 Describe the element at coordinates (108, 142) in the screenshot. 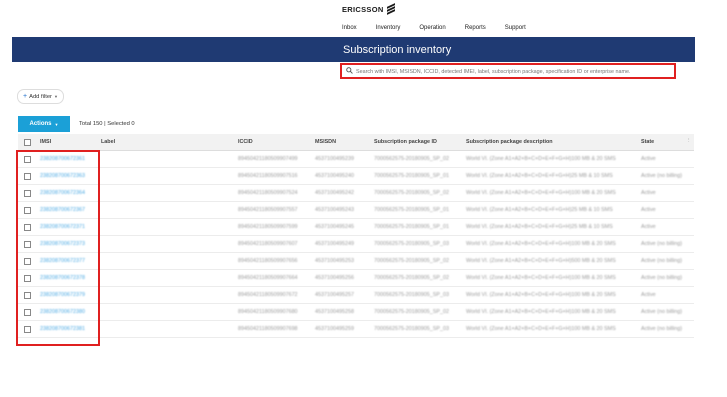

I see `col-label: Label` at that location.